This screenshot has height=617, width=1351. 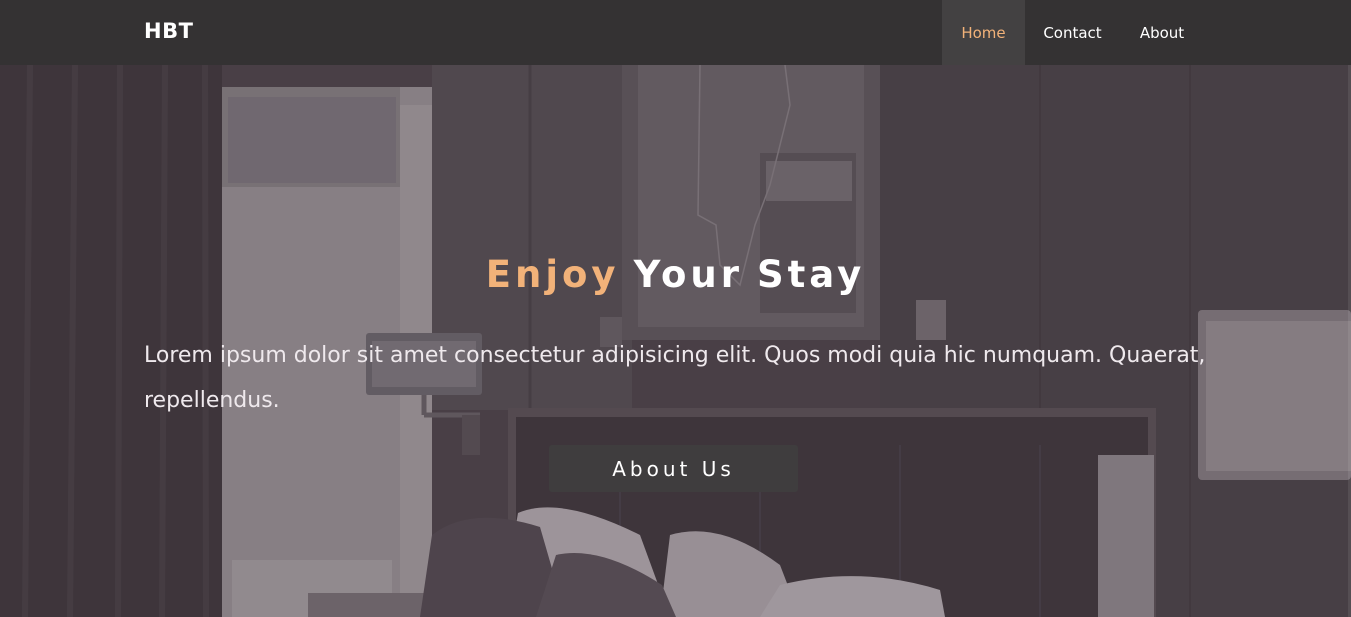 What do you see at coordinates (675, 32) in the screenshot?
I see `navbar: HBT Home Contact About` at bounding box center [675, 32].